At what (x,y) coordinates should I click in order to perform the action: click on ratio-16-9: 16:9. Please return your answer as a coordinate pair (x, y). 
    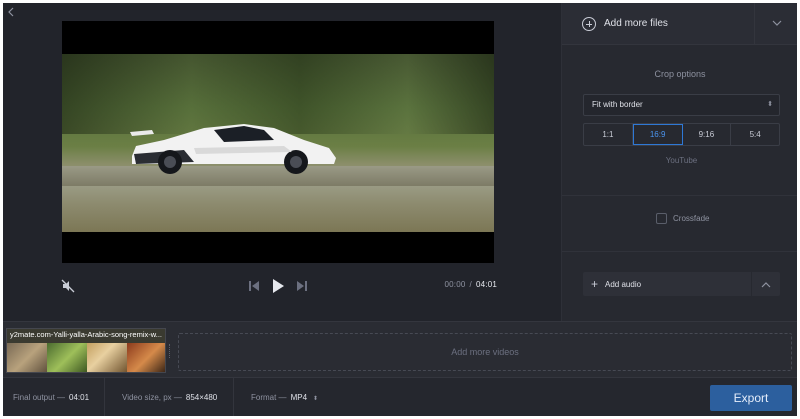
    Looking at the image, I should click on (657, 134).